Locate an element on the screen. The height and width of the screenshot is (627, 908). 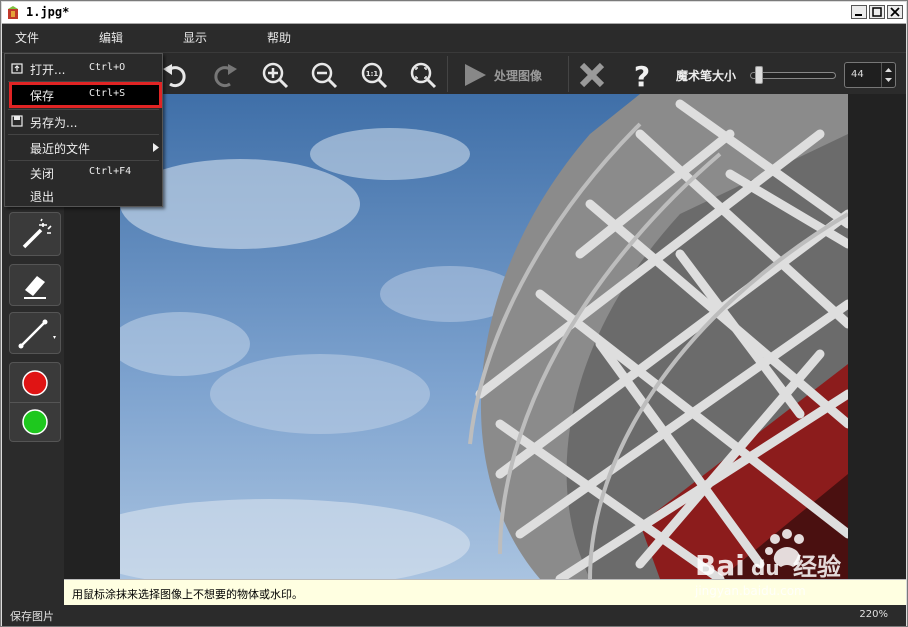
menu-item-close: 关闭 Ctrl+F4 is located at coordinates (83, 172).